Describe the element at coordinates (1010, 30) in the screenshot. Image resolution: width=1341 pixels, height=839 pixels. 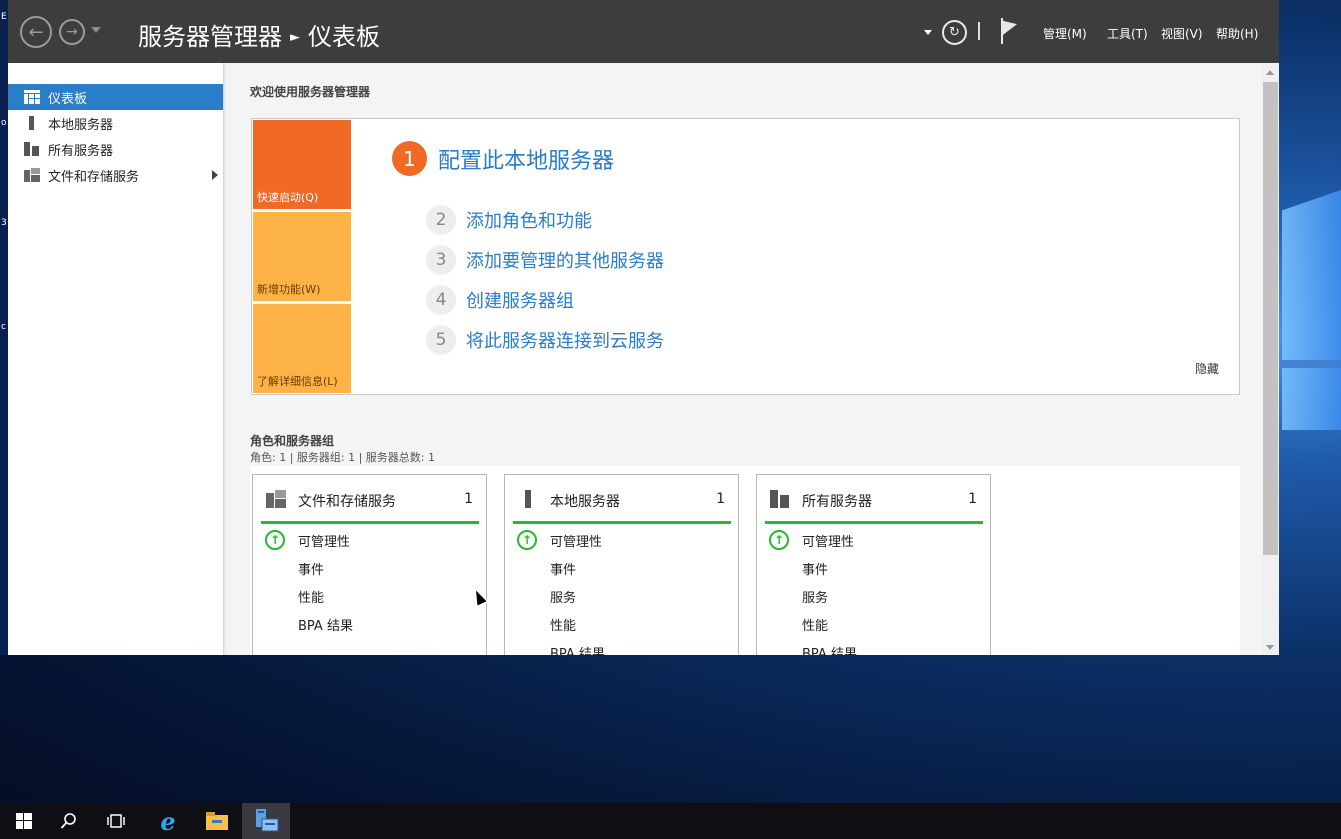
I see `notifications-flag-icon` at that location.